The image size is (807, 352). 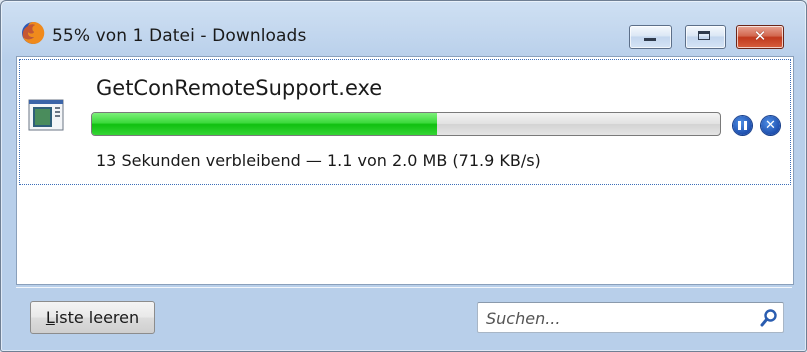 What do you see at coordinates (50, 317) in the screenshot?
I see `clear-list-accesskey: L` at bounding box center [50, 317].